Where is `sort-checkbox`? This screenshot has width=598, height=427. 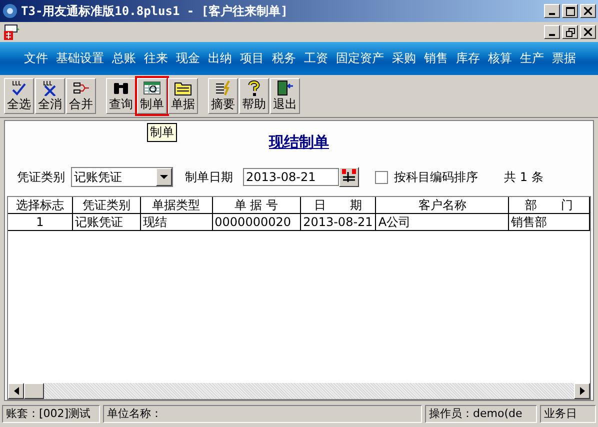
sort-checkbox is located at coordinates (381, 177).